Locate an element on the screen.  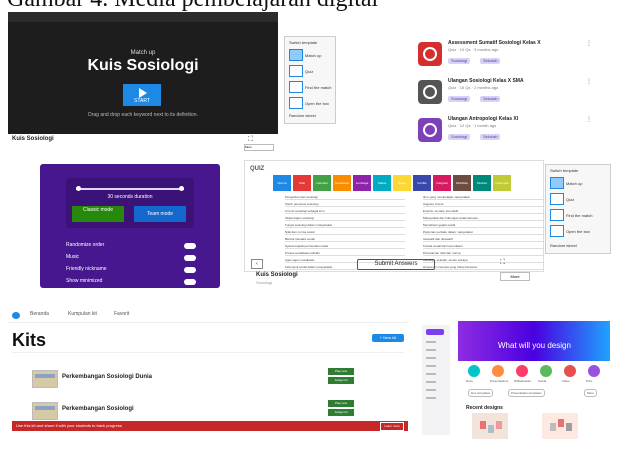
matching-line: Bentuk interaksi sosial is located at coordinates (345, 239).